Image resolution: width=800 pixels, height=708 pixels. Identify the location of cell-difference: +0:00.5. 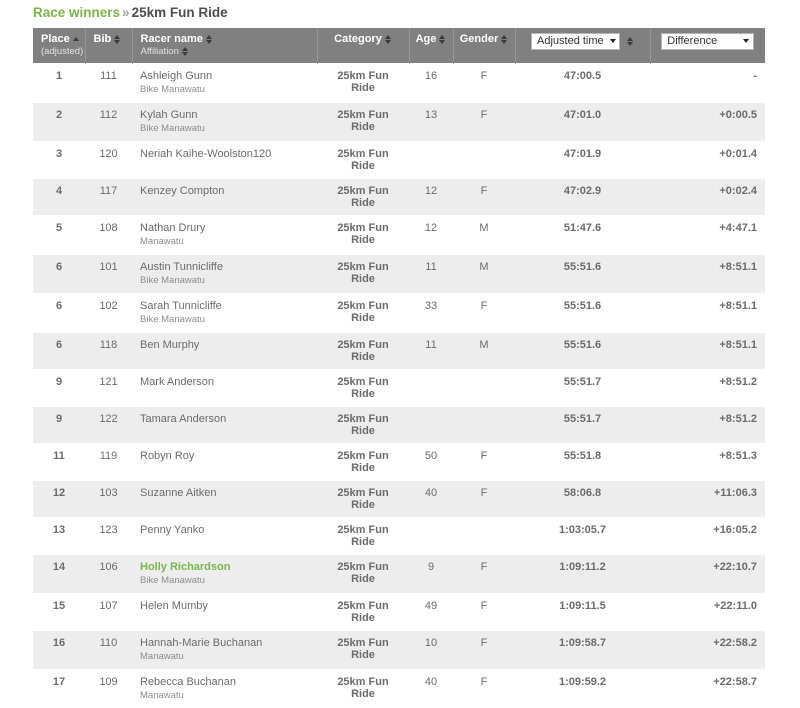
(707, 122).